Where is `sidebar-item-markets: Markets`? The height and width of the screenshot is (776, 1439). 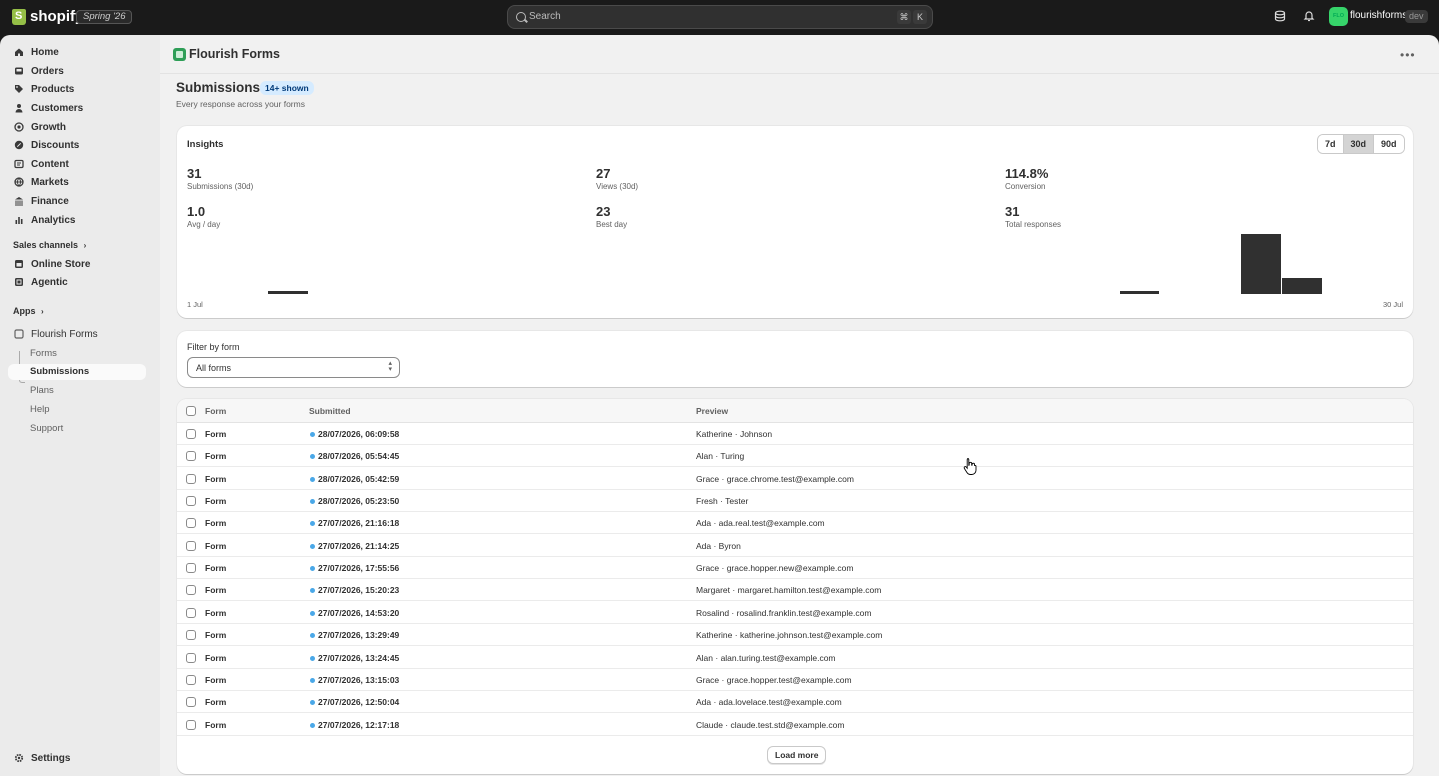
sidebar-item-markets: Markets is located at coordinates (78, 182).